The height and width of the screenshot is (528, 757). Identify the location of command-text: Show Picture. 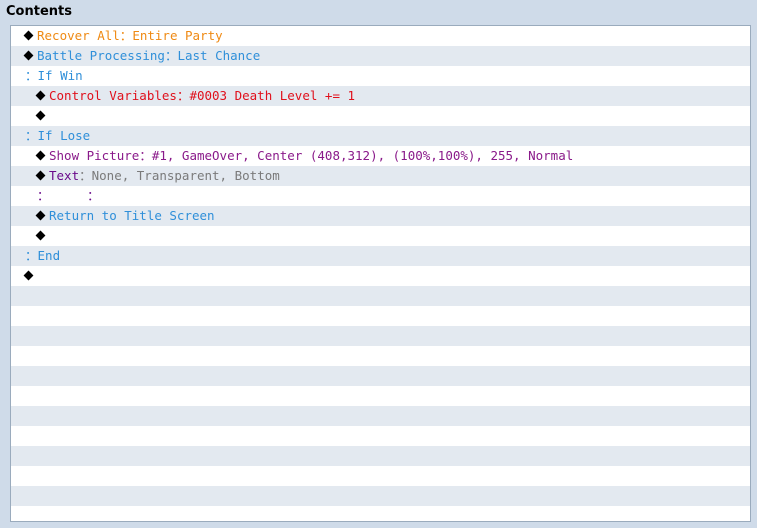
(94, 155).